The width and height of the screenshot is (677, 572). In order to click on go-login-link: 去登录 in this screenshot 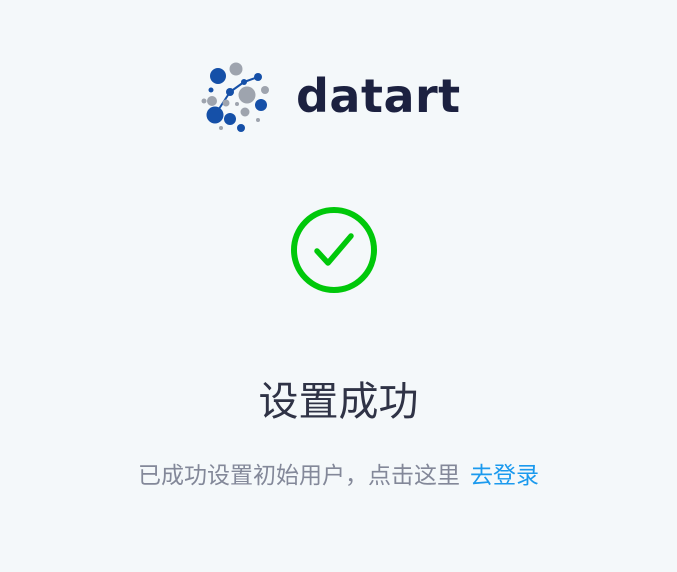, I will do `click(504, 476)`.